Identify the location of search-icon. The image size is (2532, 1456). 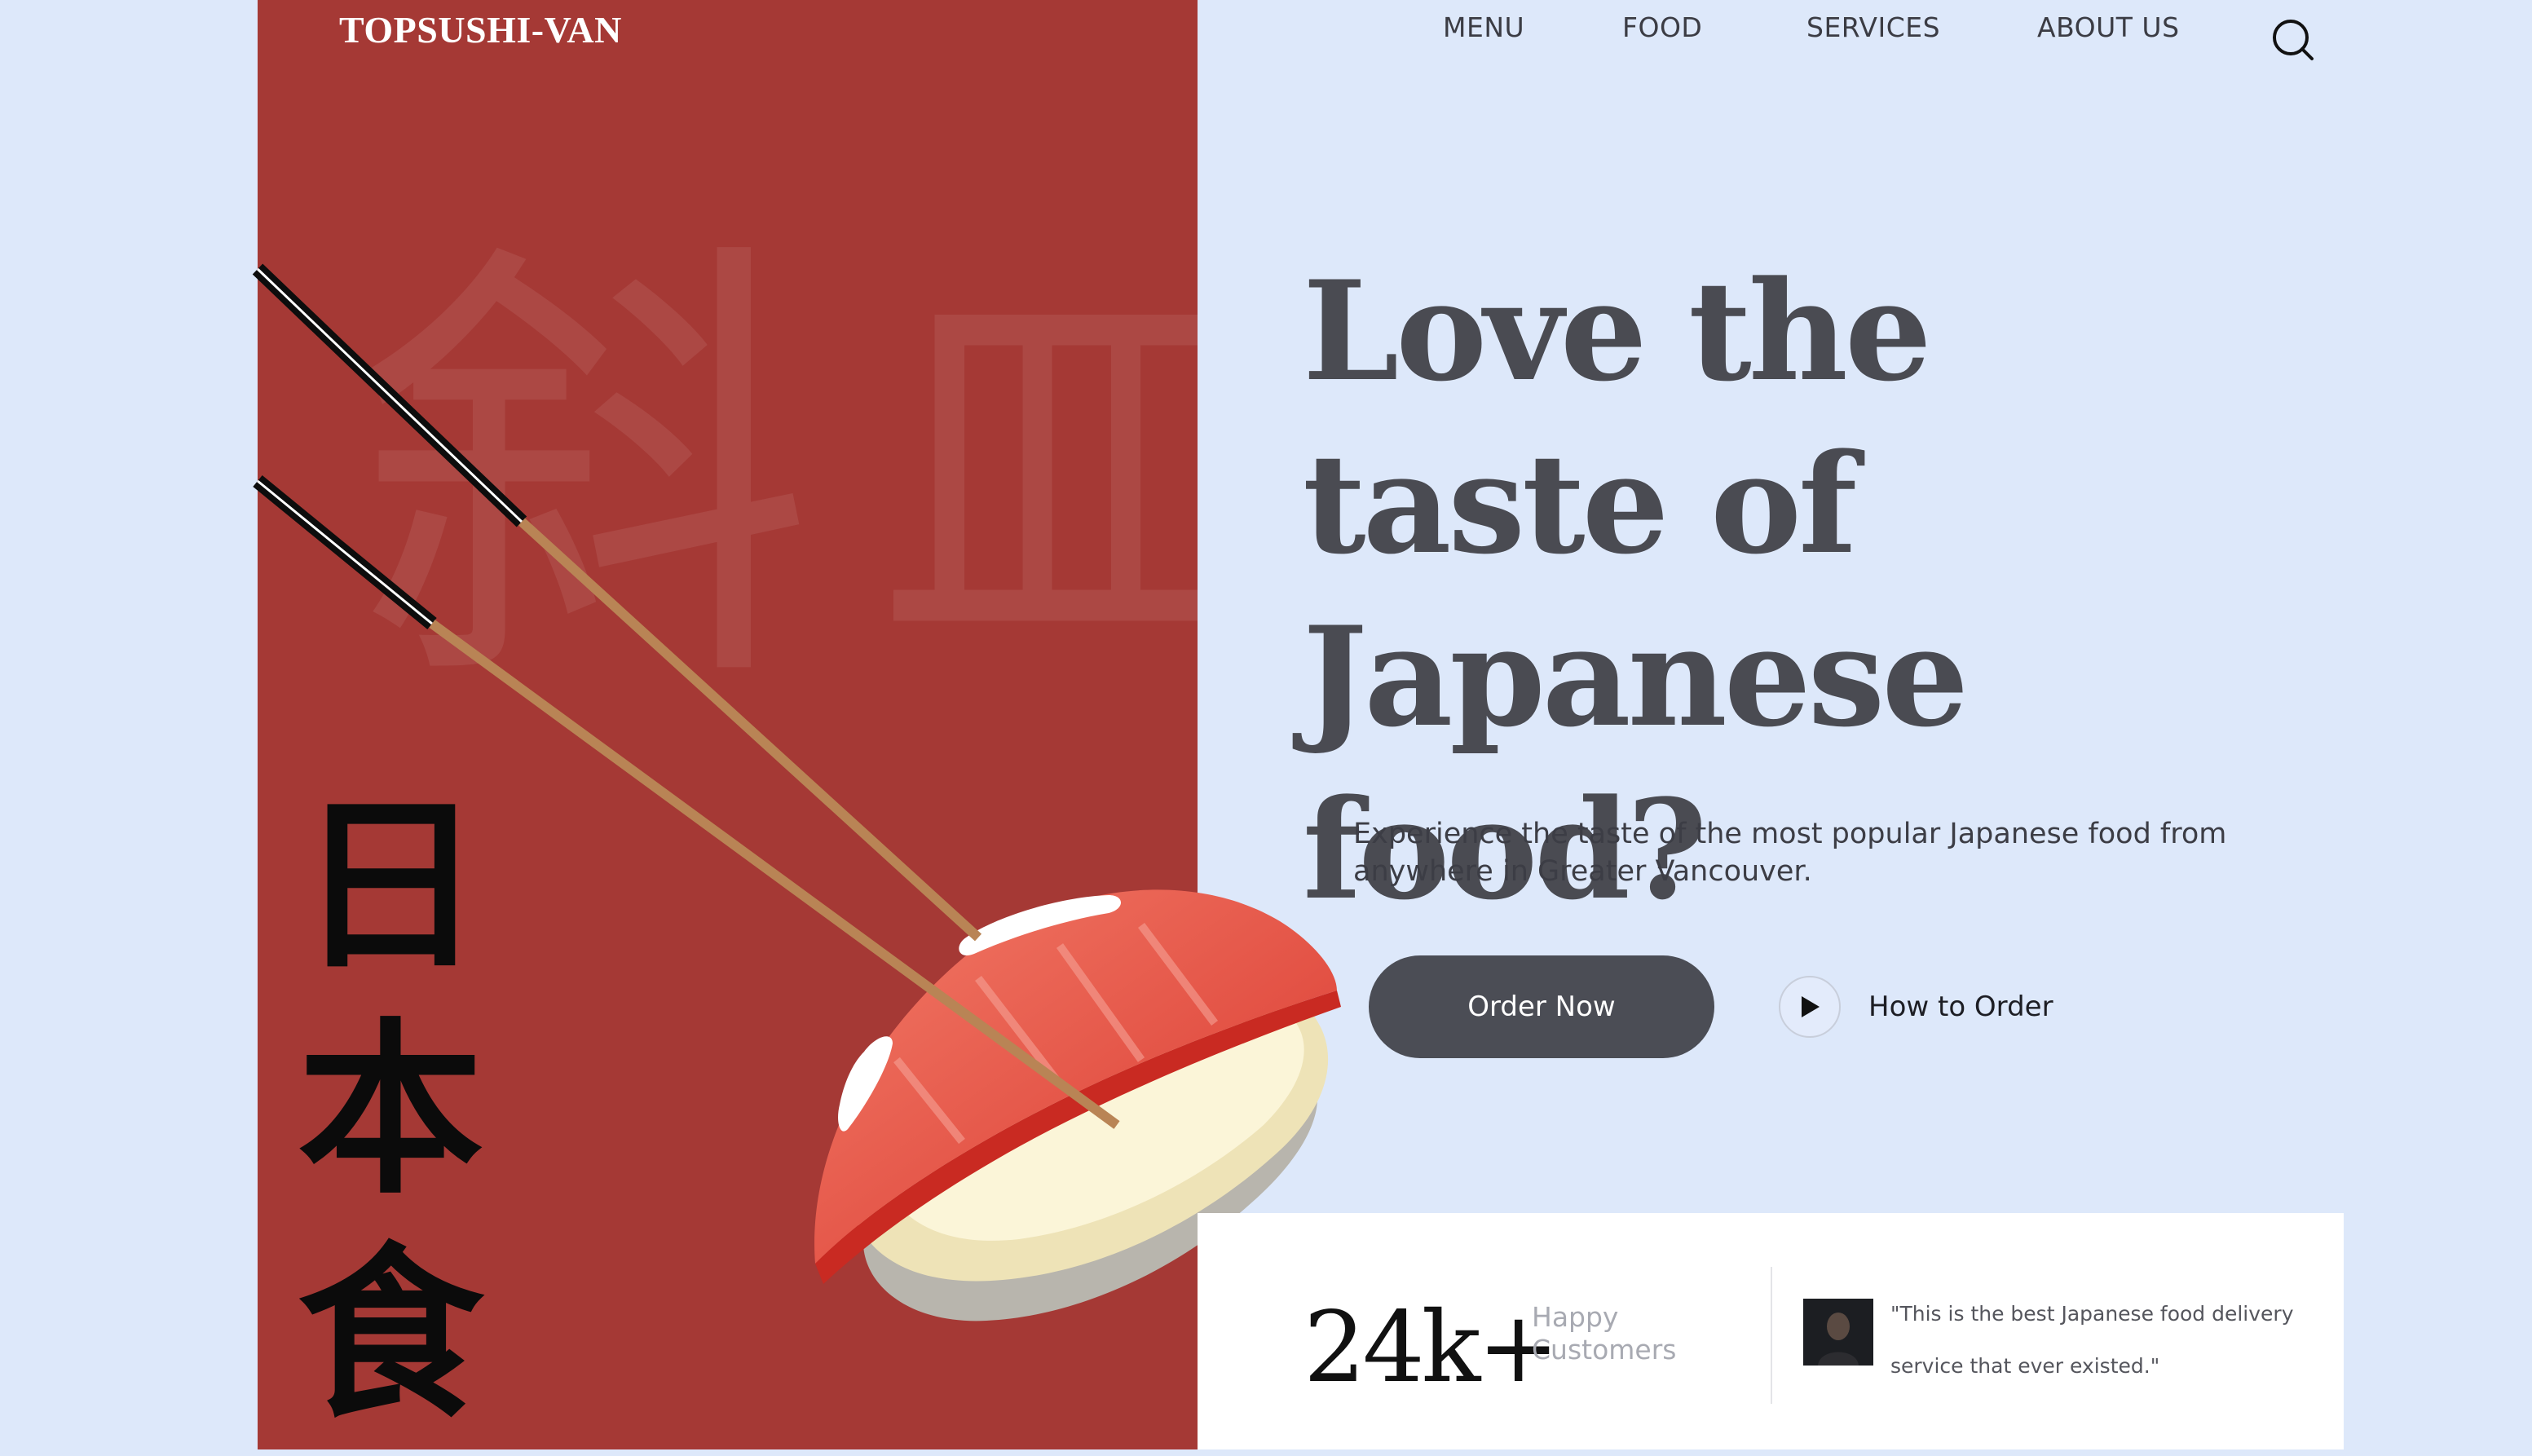
(2293, 40).